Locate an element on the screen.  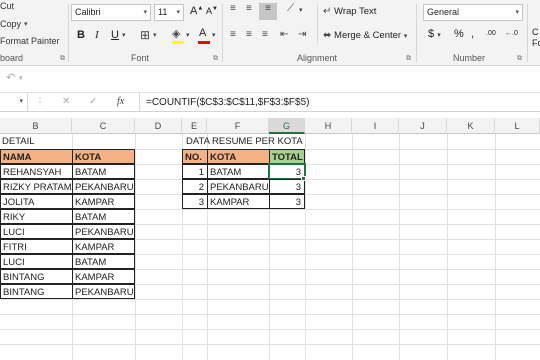
enter-icon: ✓ is located at coordinates (93, 101).